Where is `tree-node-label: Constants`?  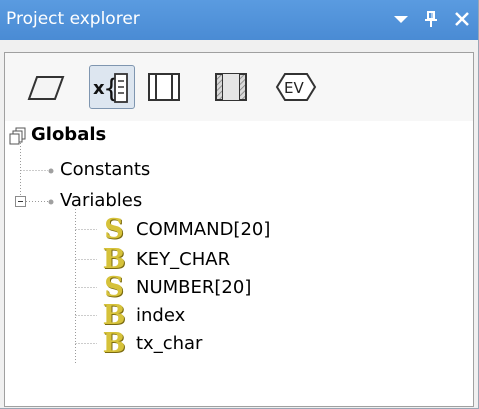 tree-node-label: Constants is located at coordinates (105, 169).